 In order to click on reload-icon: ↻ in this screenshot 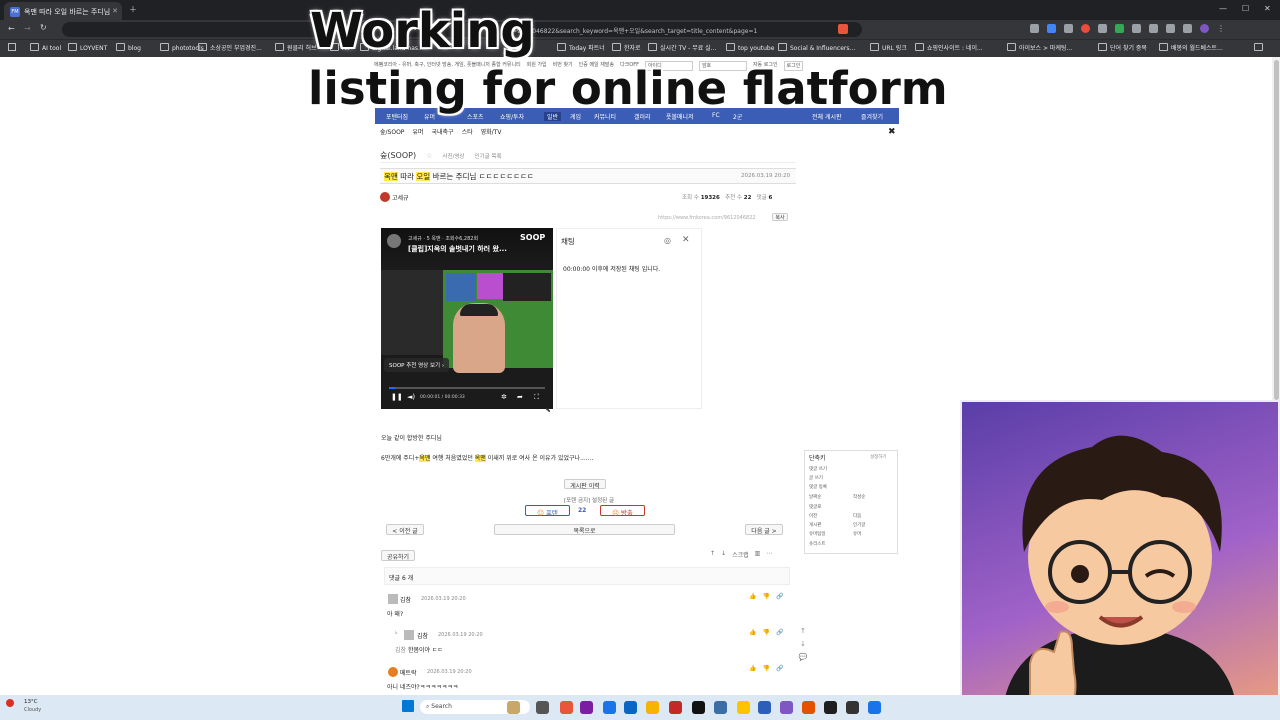, I will do `click(43, 27)`.